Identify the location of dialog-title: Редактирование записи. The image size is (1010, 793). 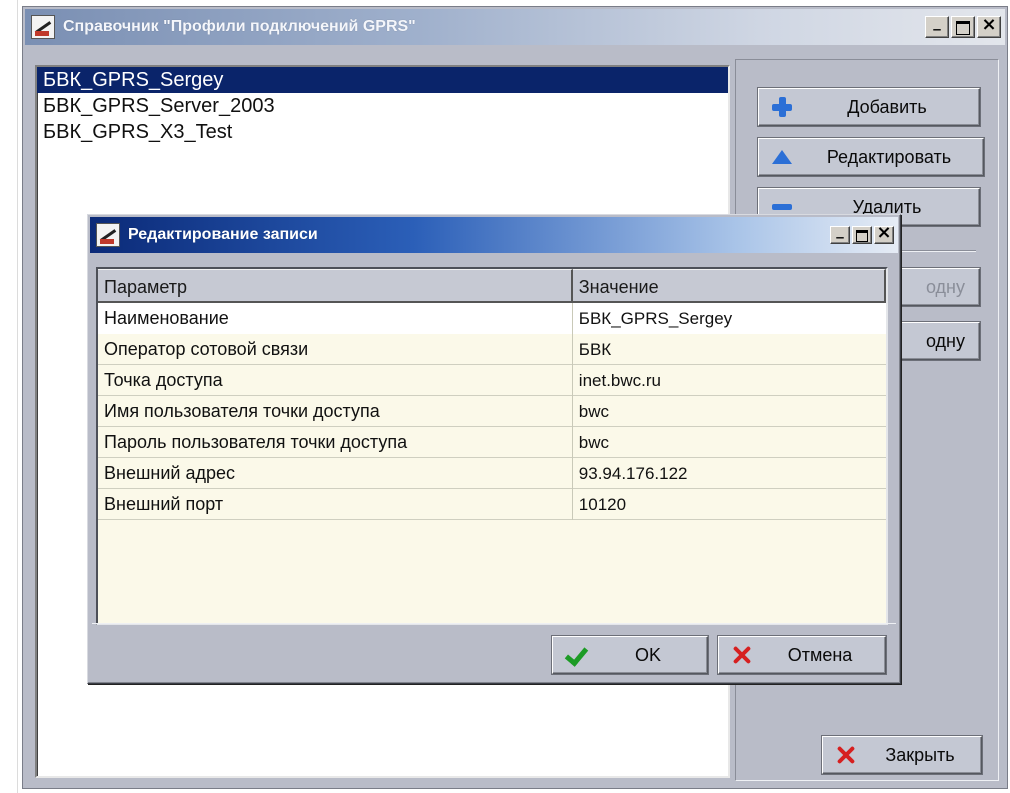
(223, 234).